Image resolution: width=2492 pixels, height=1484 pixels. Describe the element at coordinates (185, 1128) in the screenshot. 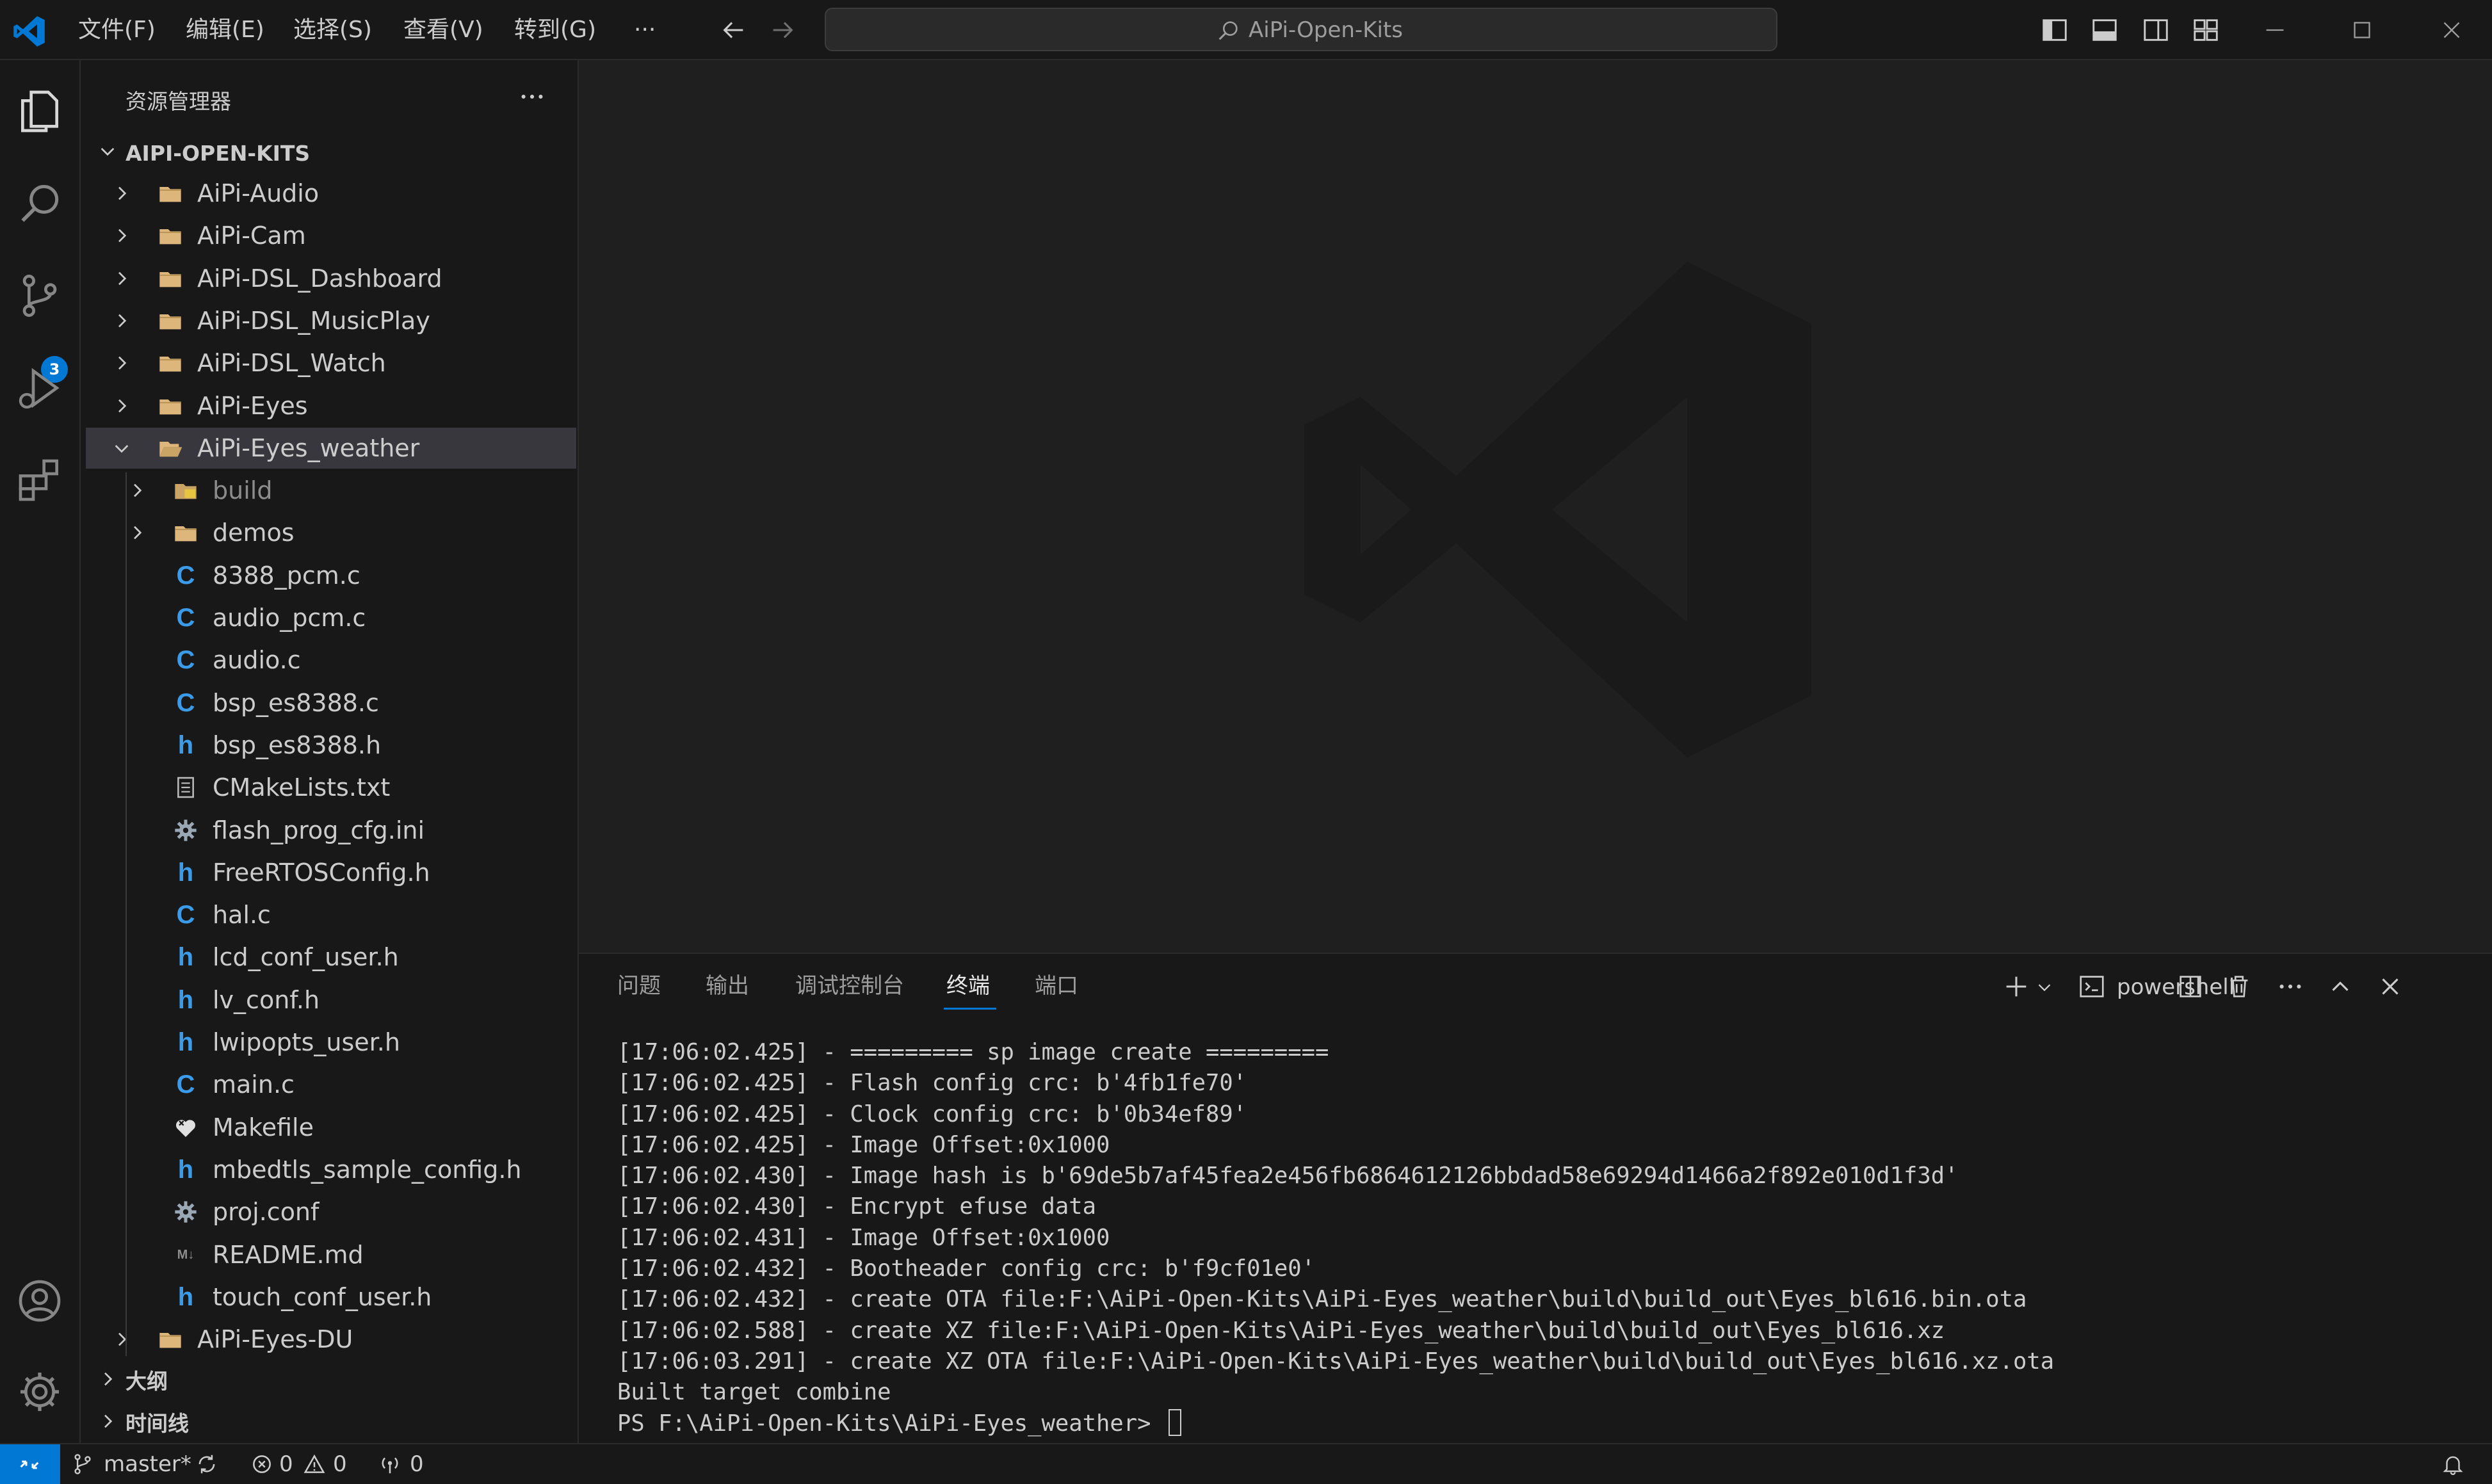

I see `makefile-icon` at that location.